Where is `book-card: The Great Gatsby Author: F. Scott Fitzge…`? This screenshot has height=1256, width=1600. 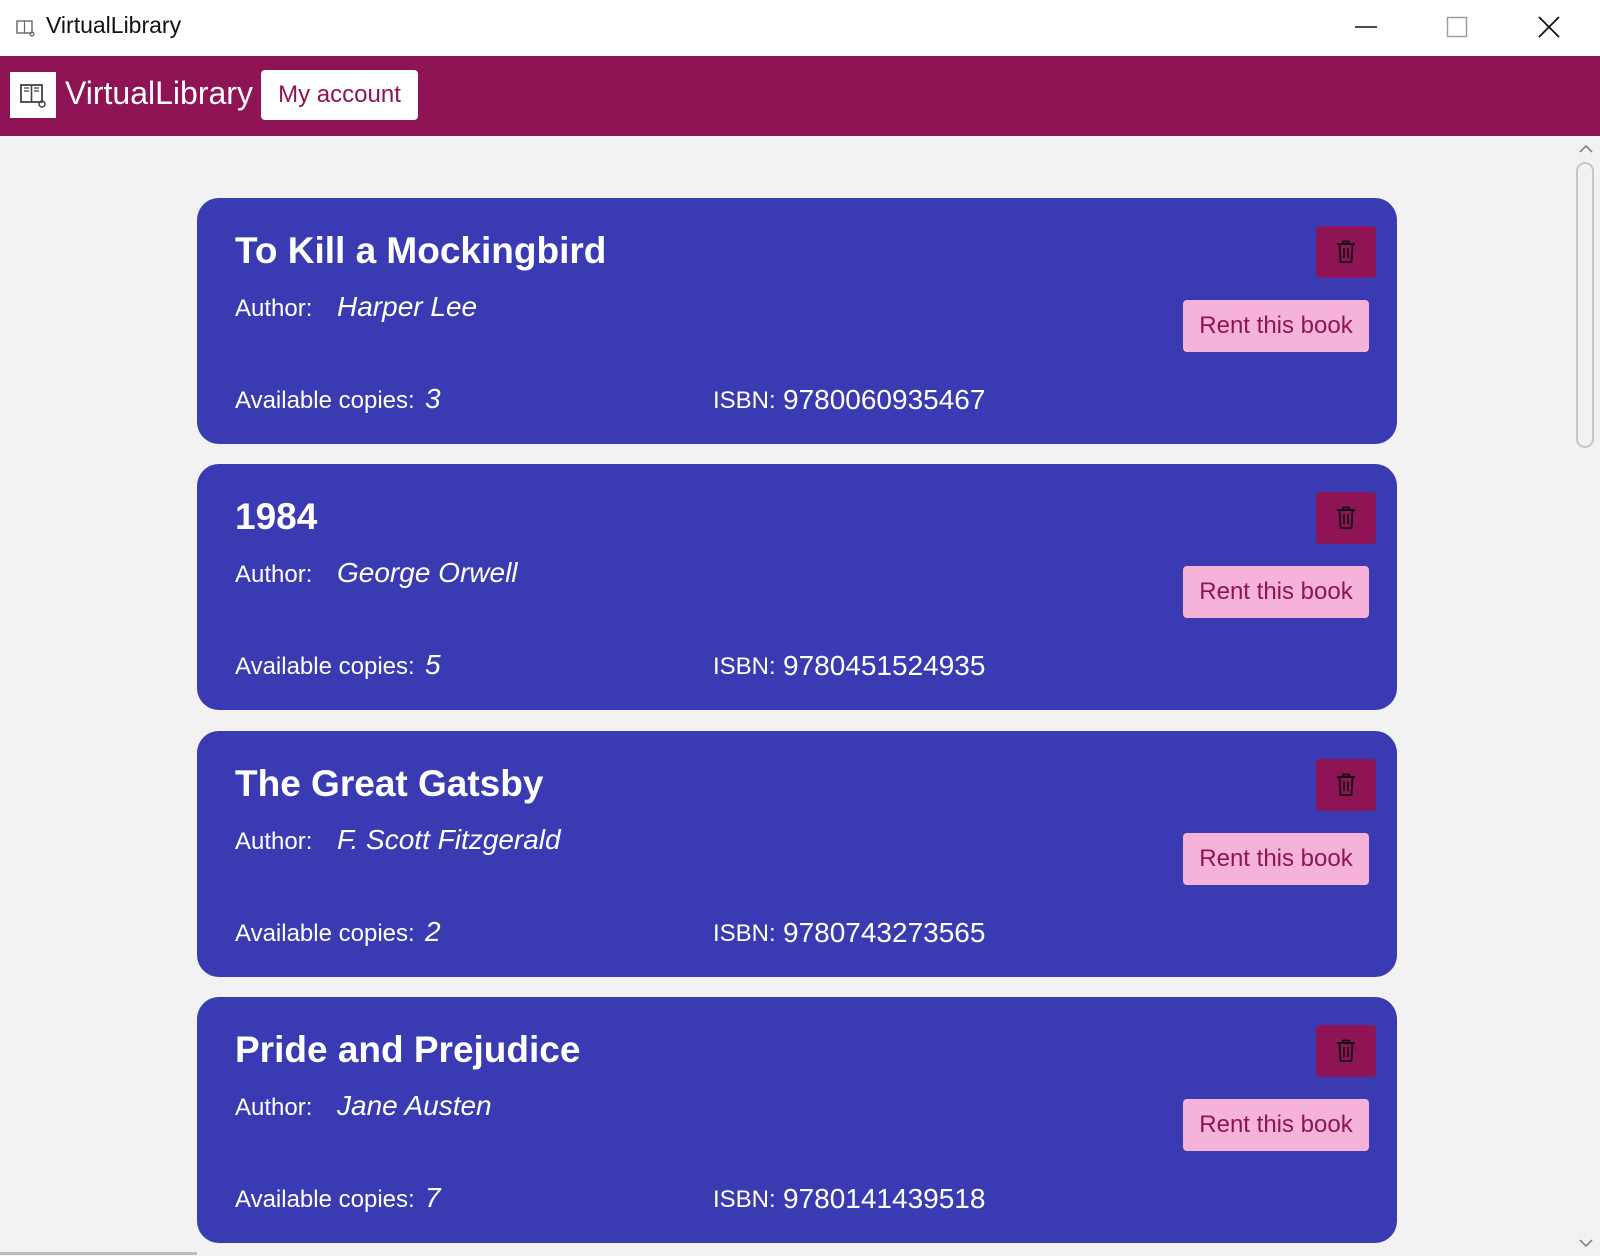
book-card: The Great Gatsby Author: F. Scott Fitzge… is located at coordinates (797, 854).